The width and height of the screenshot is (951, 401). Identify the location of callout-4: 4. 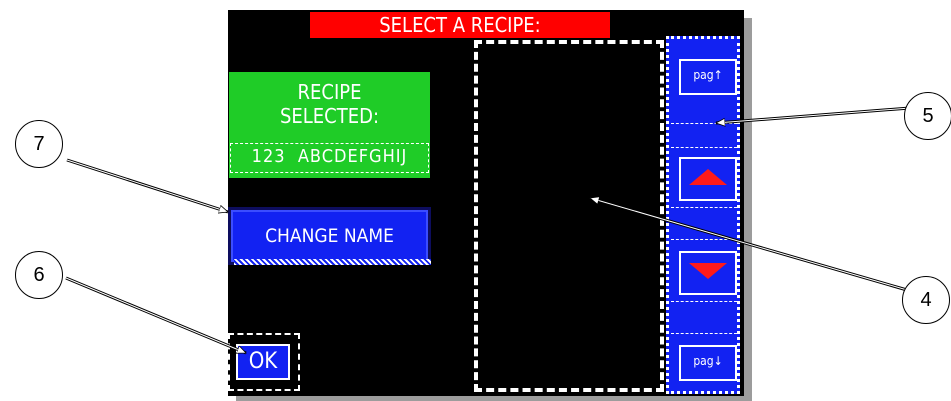
(926, 300).